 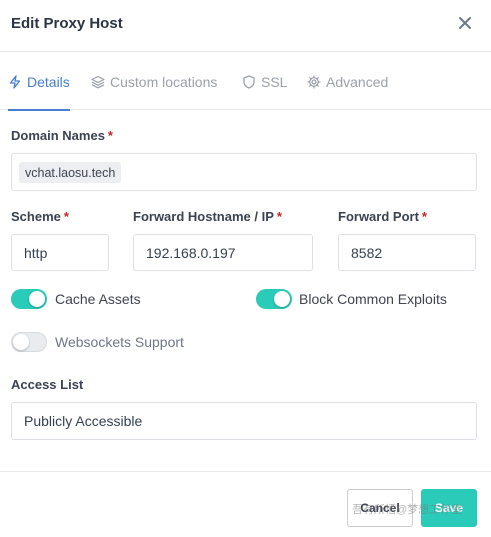 I want to click on save-button: Save, so click(x=449, y=508).